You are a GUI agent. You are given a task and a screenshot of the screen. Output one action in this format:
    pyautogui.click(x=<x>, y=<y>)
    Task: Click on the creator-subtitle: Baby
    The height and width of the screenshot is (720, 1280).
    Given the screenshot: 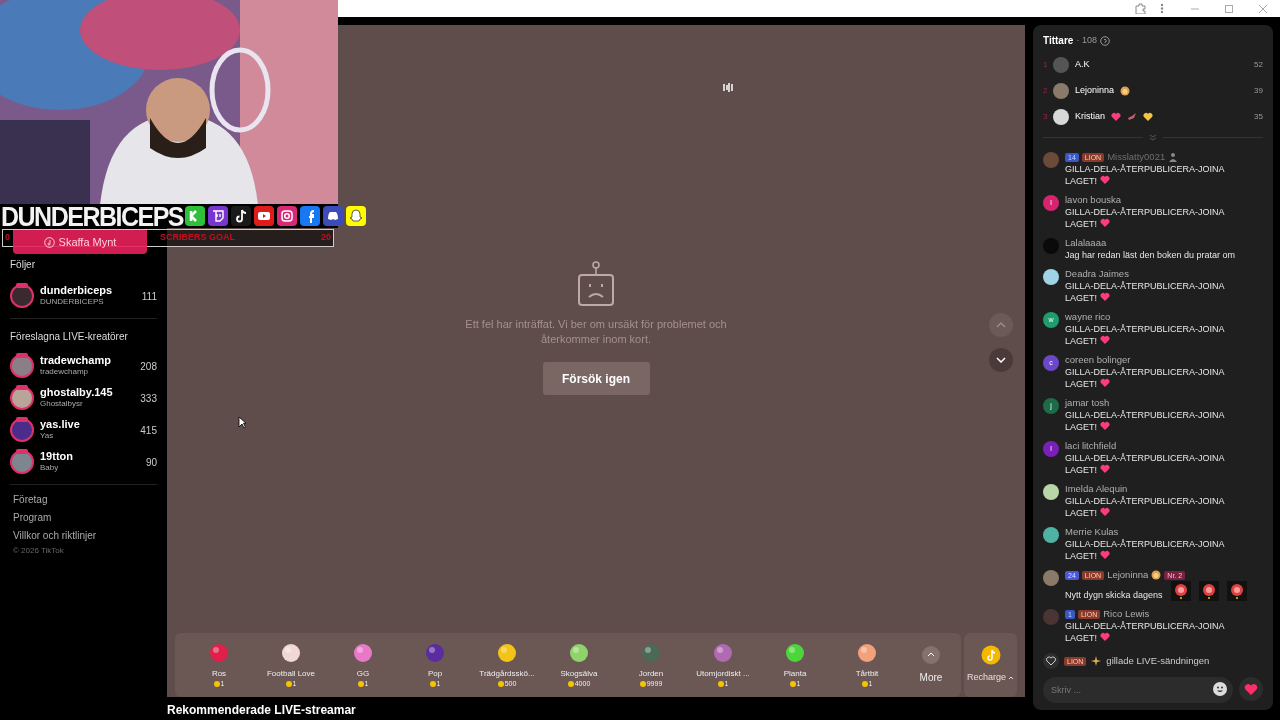 What is the action you would take?
    pyautogui.click(x=50, y=467)
    